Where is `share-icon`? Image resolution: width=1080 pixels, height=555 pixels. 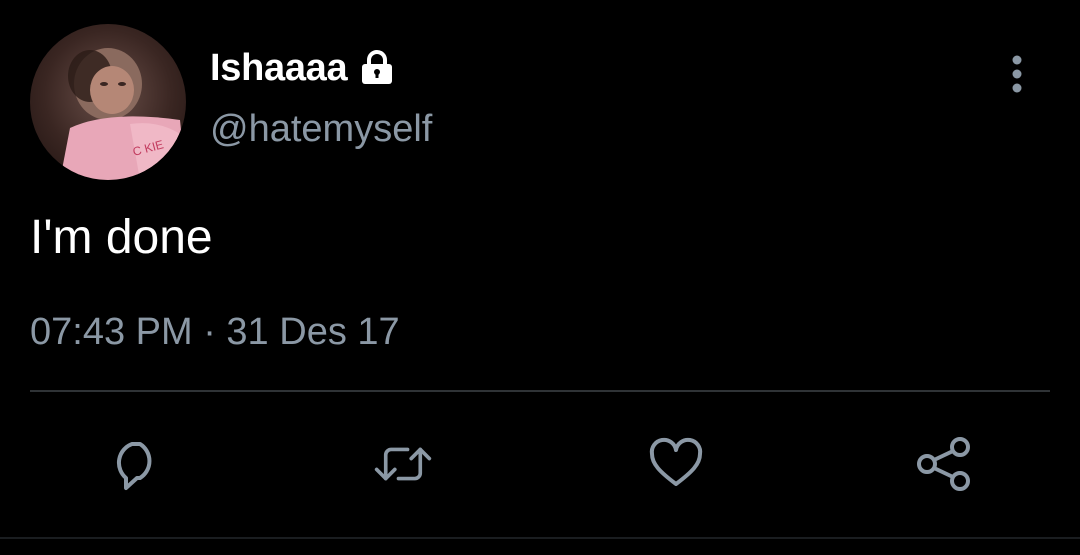 share-icon is located at coordinates (943, 464).